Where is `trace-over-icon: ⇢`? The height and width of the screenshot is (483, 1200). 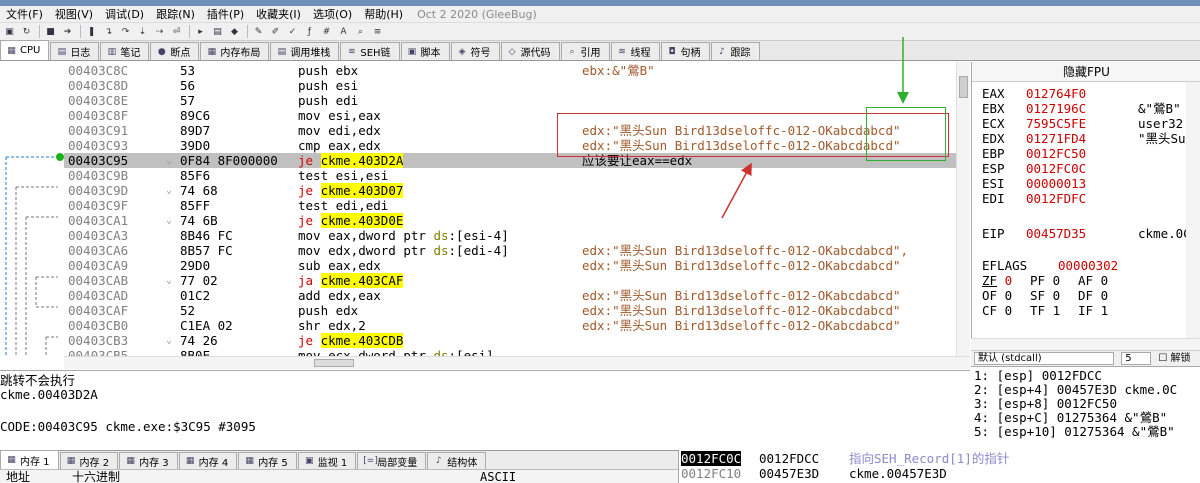 trace-over-icon: ⇢ is located at coordinates (159, 32).